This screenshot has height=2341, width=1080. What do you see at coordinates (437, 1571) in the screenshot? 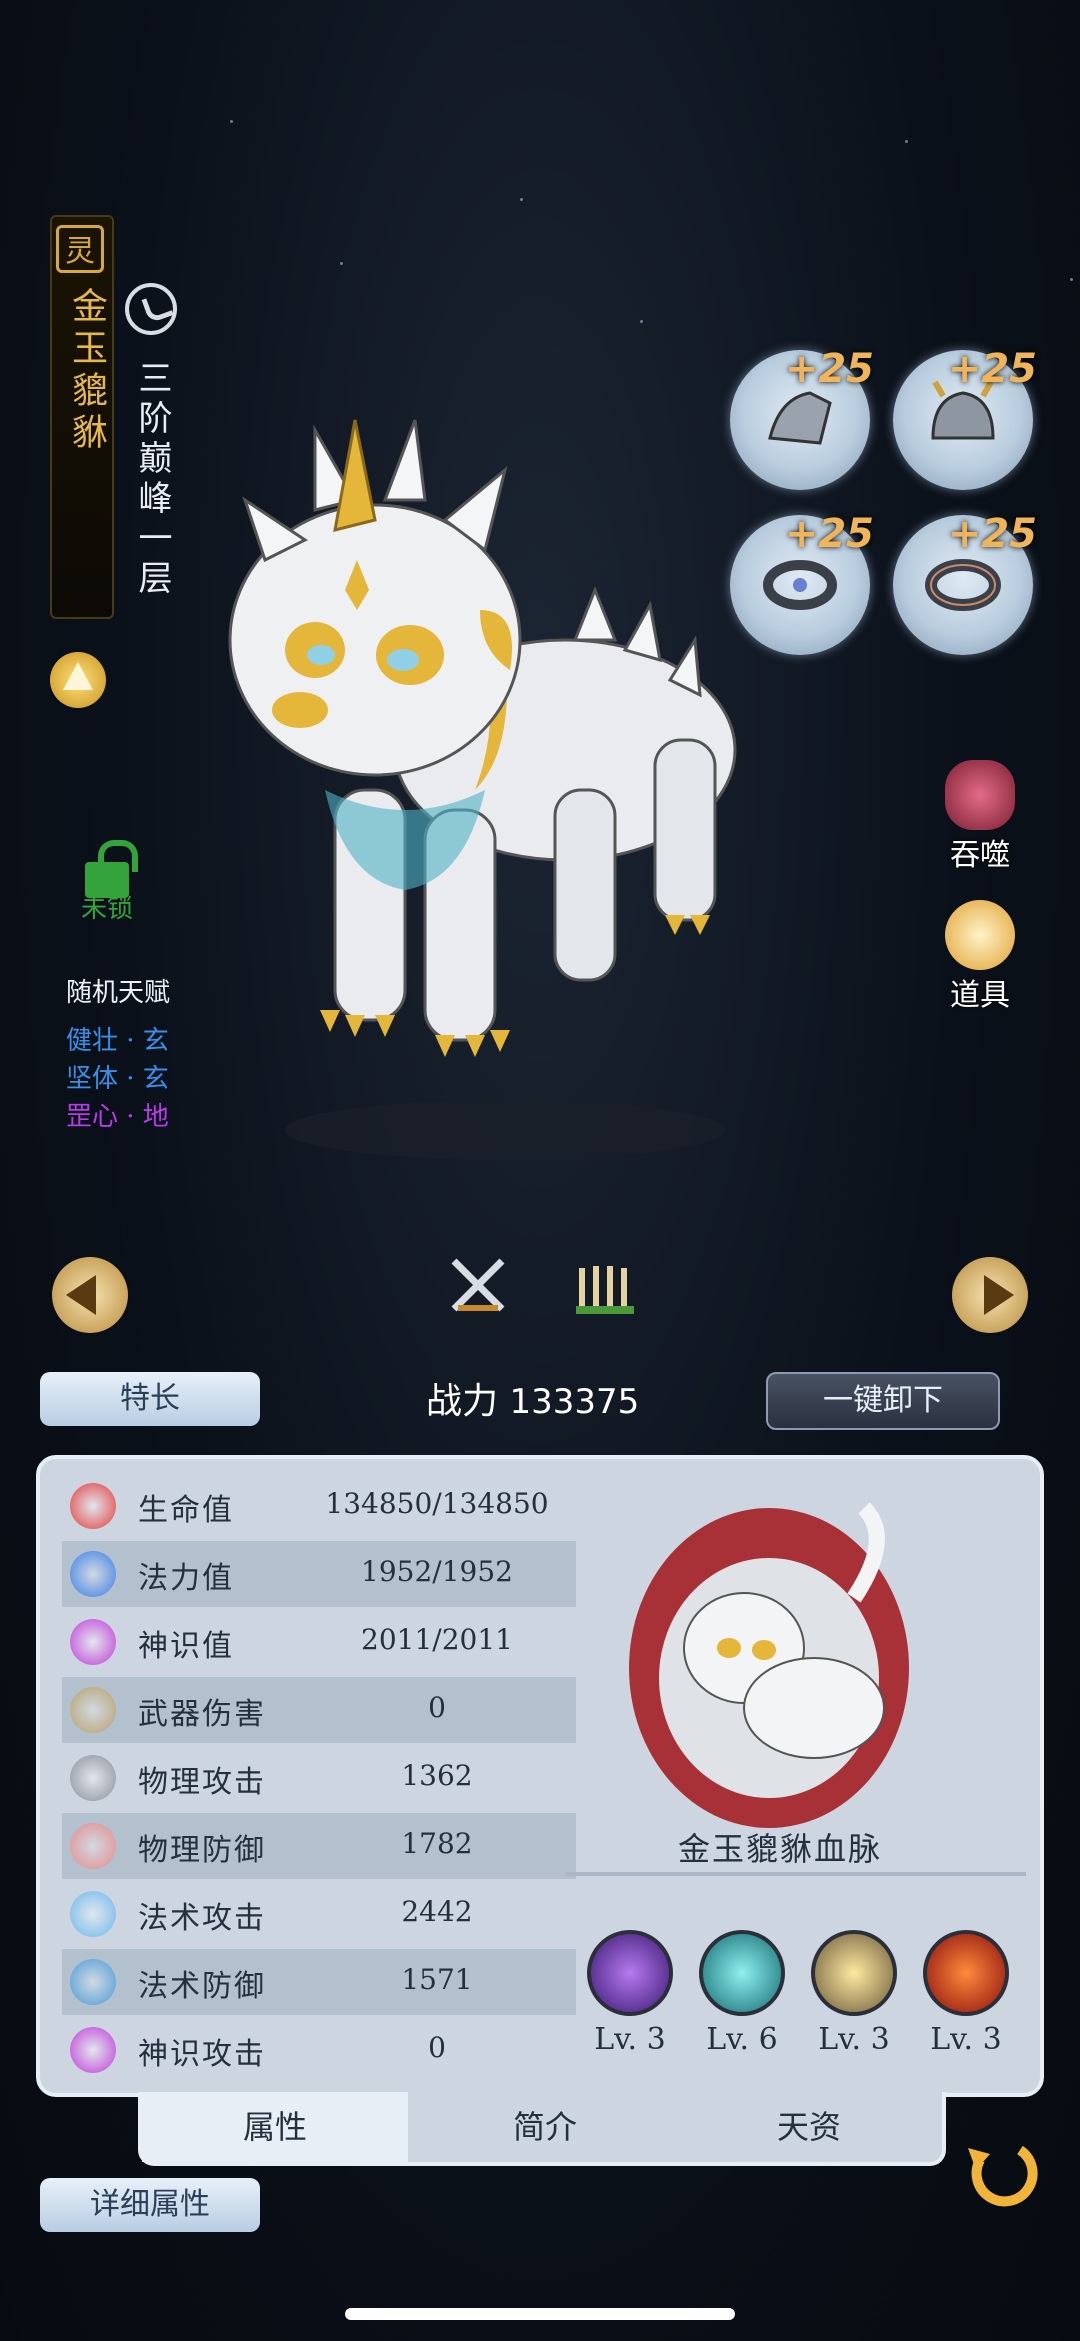
I see `stat-value: 1952/1952` at bounding box center [437, 1571].